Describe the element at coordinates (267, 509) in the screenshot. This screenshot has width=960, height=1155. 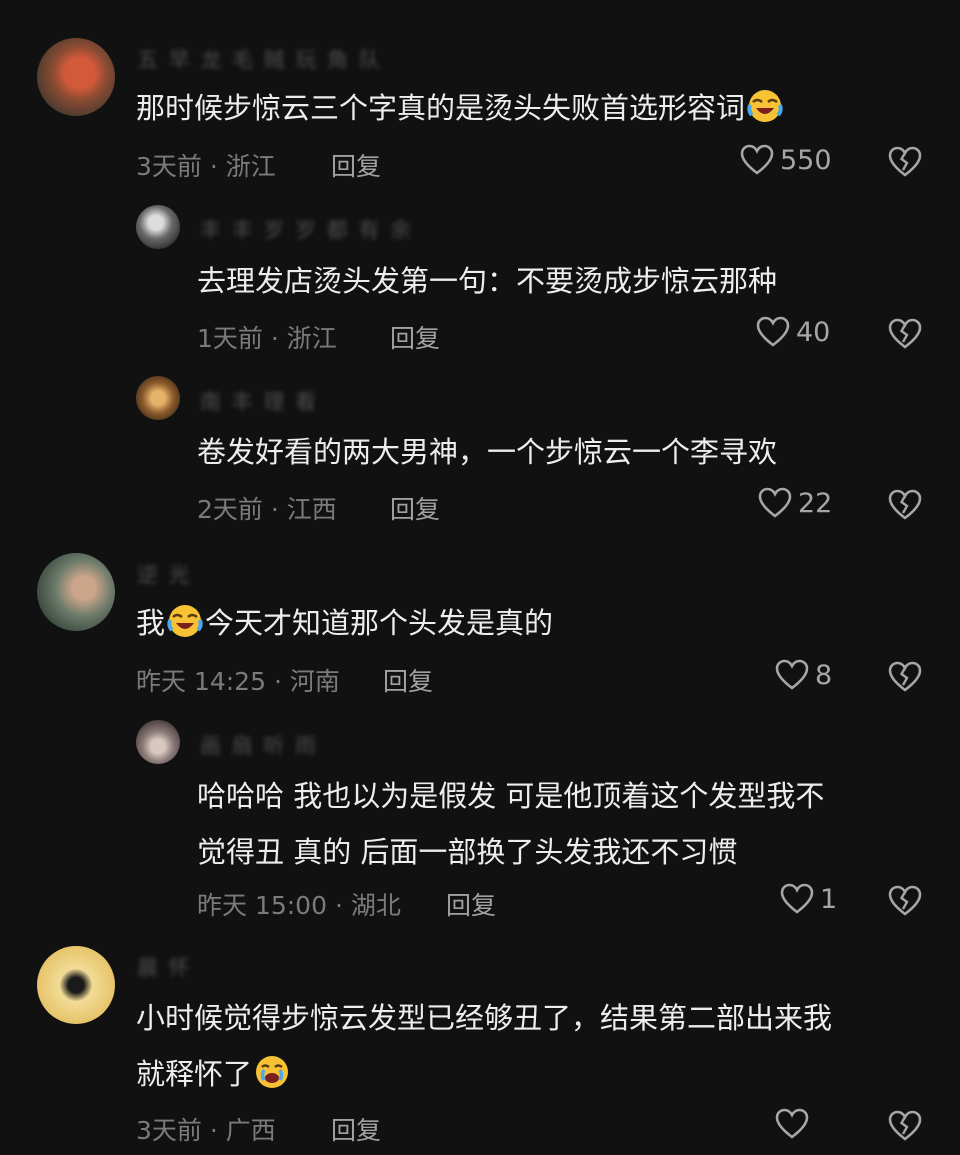
I see `comment-meta: 2天前 · 江西` at that location.